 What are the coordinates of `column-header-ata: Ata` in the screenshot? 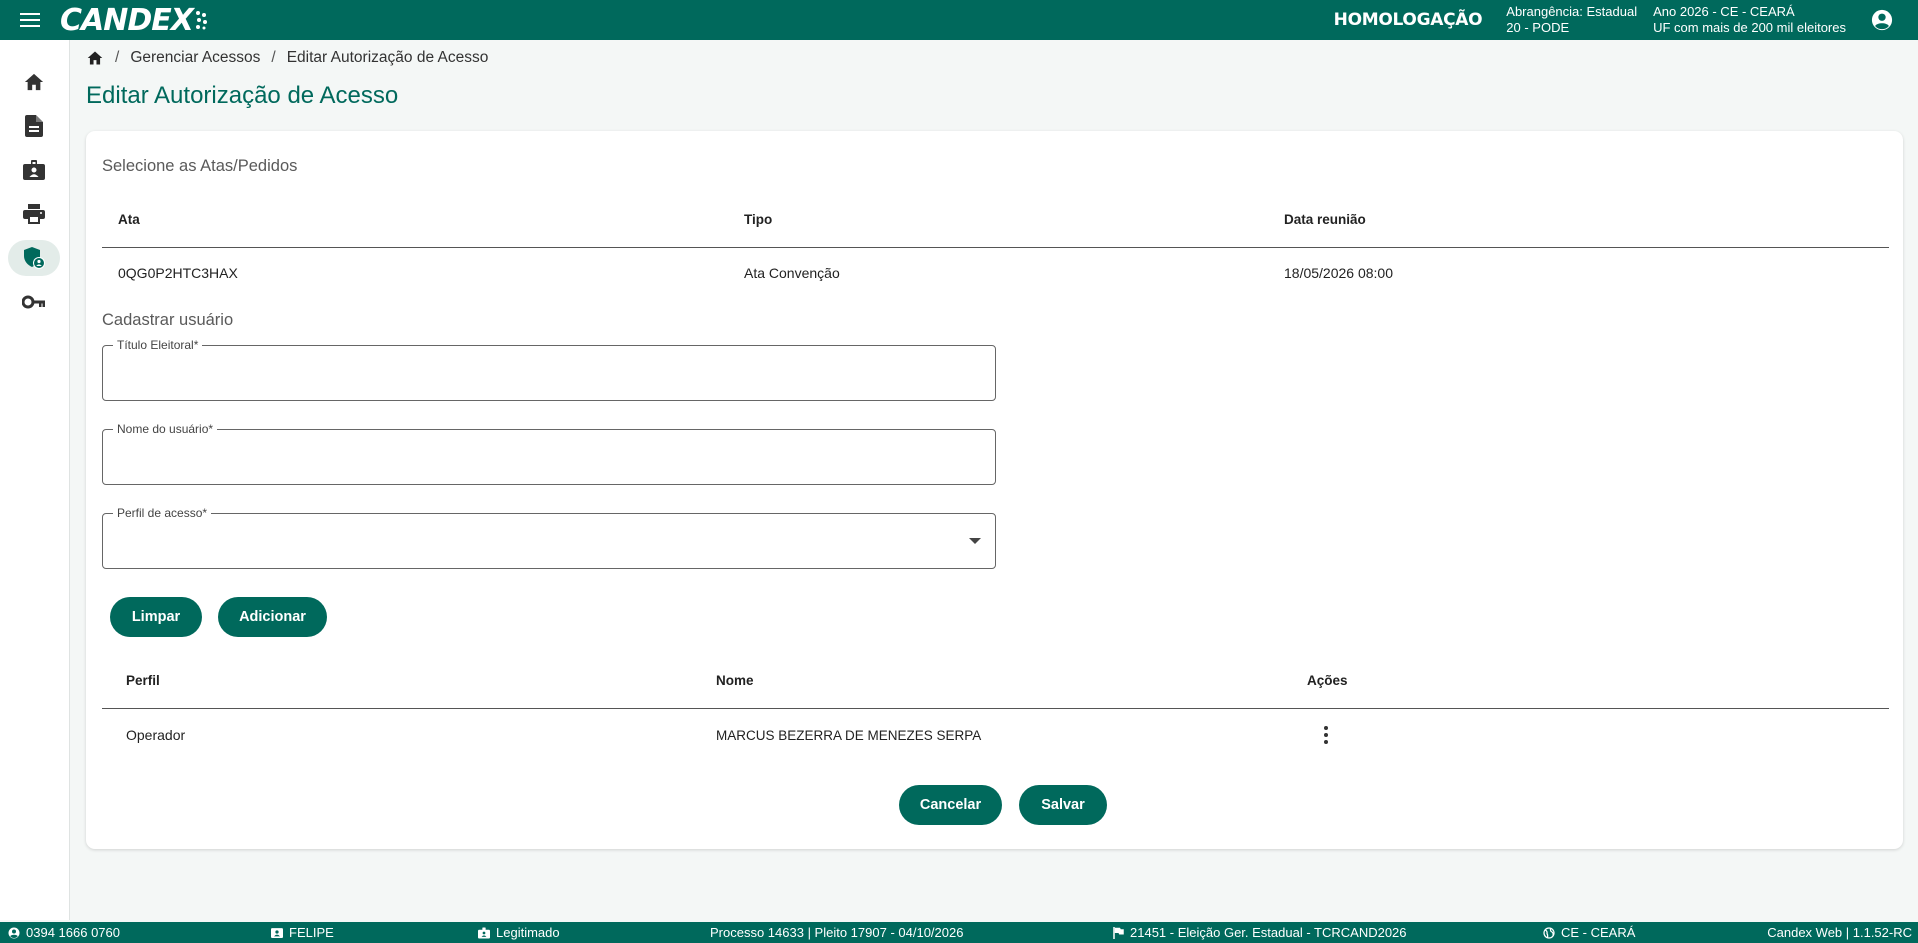 It's located at (129, 219).